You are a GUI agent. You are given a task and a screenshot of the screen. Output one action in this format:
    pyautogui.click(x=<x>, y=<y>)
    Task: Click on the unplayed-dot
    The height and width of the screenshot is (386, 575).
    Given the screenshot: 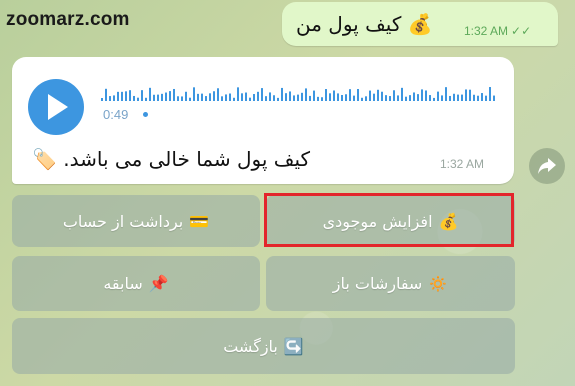 What is the action you would take?
    pyautogui.click(x=145, y=114)
    